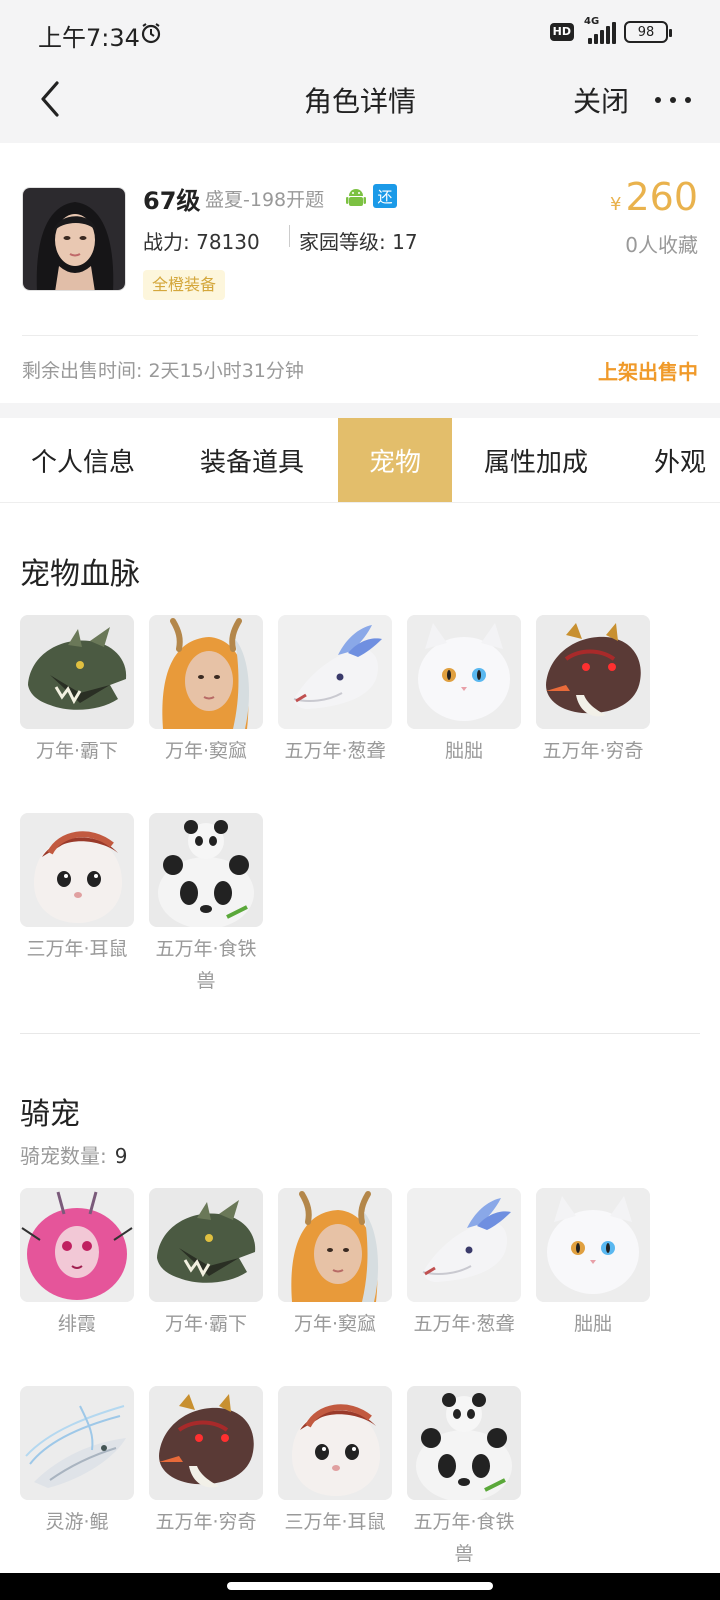  Describe the element at coordinates (83, 460) in the screenshot. I see `tab-personal-info: 个人信息` at that location.